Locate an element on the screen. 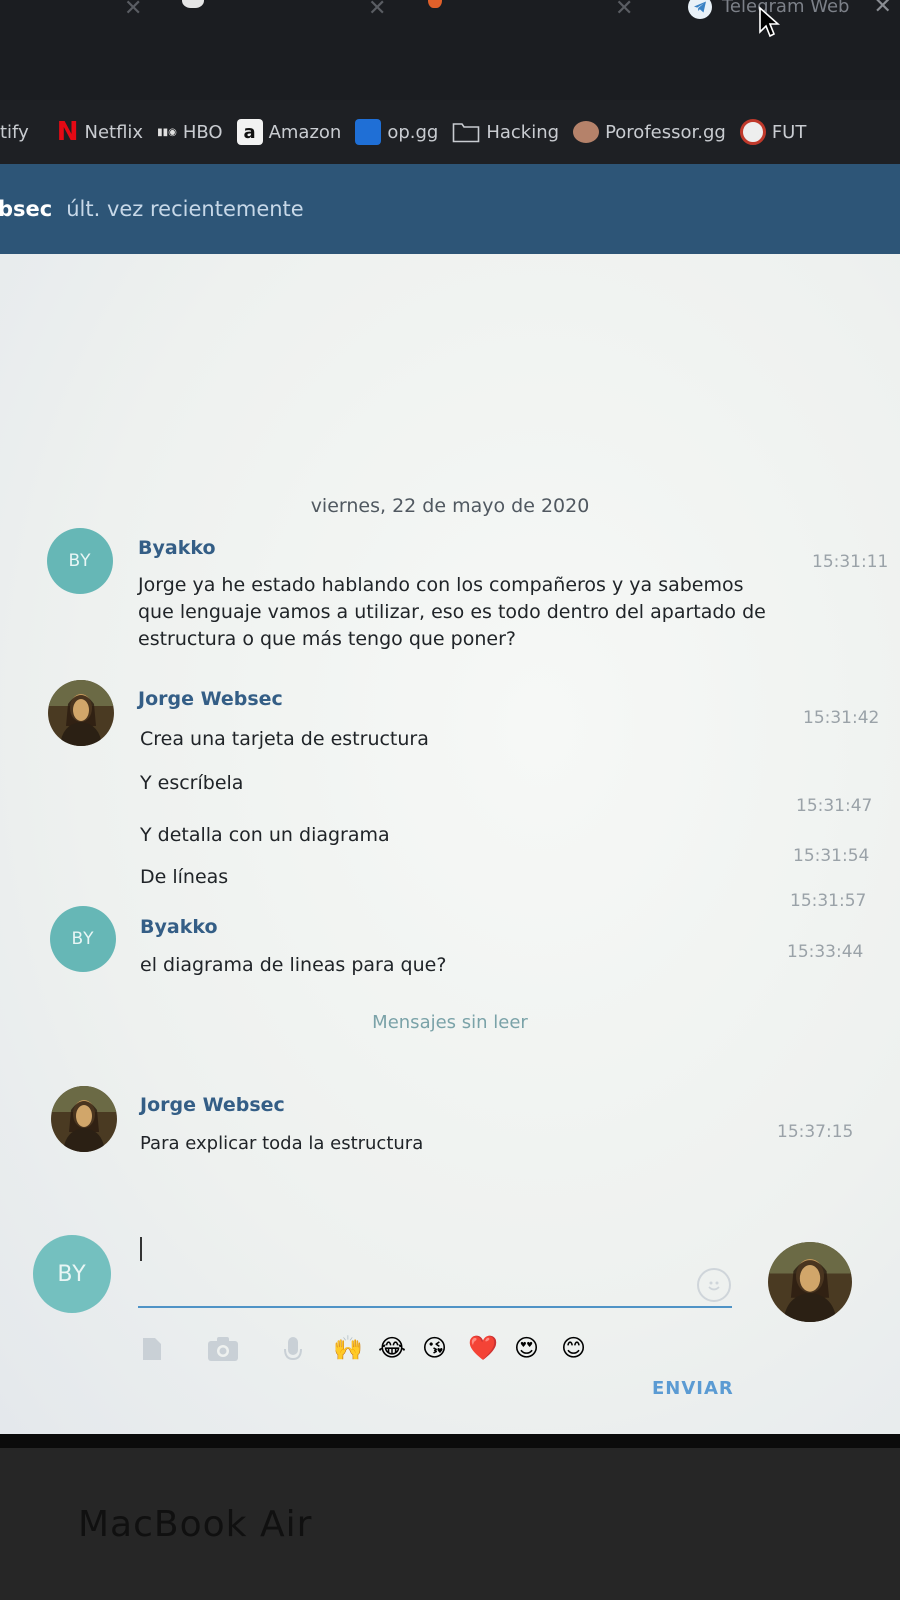 This screenshot has height=1600, width=900. emoji-raised-hands: 🙌 is located at coordinates (348, 1348).